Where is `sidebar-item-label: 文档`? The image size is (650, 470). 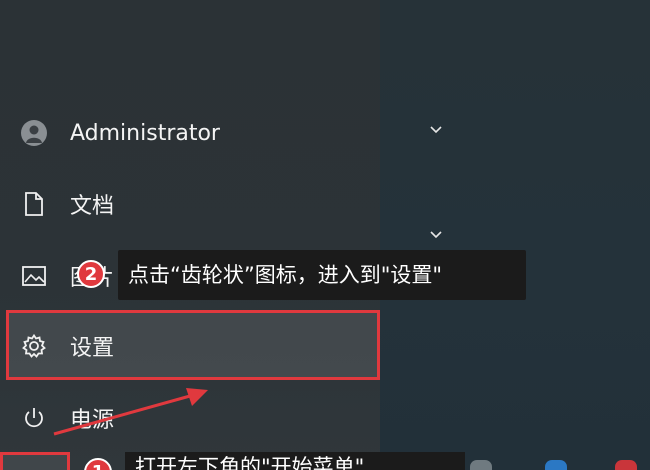 sidebar-item-label: 文档 is located at coordinates (92, 206).